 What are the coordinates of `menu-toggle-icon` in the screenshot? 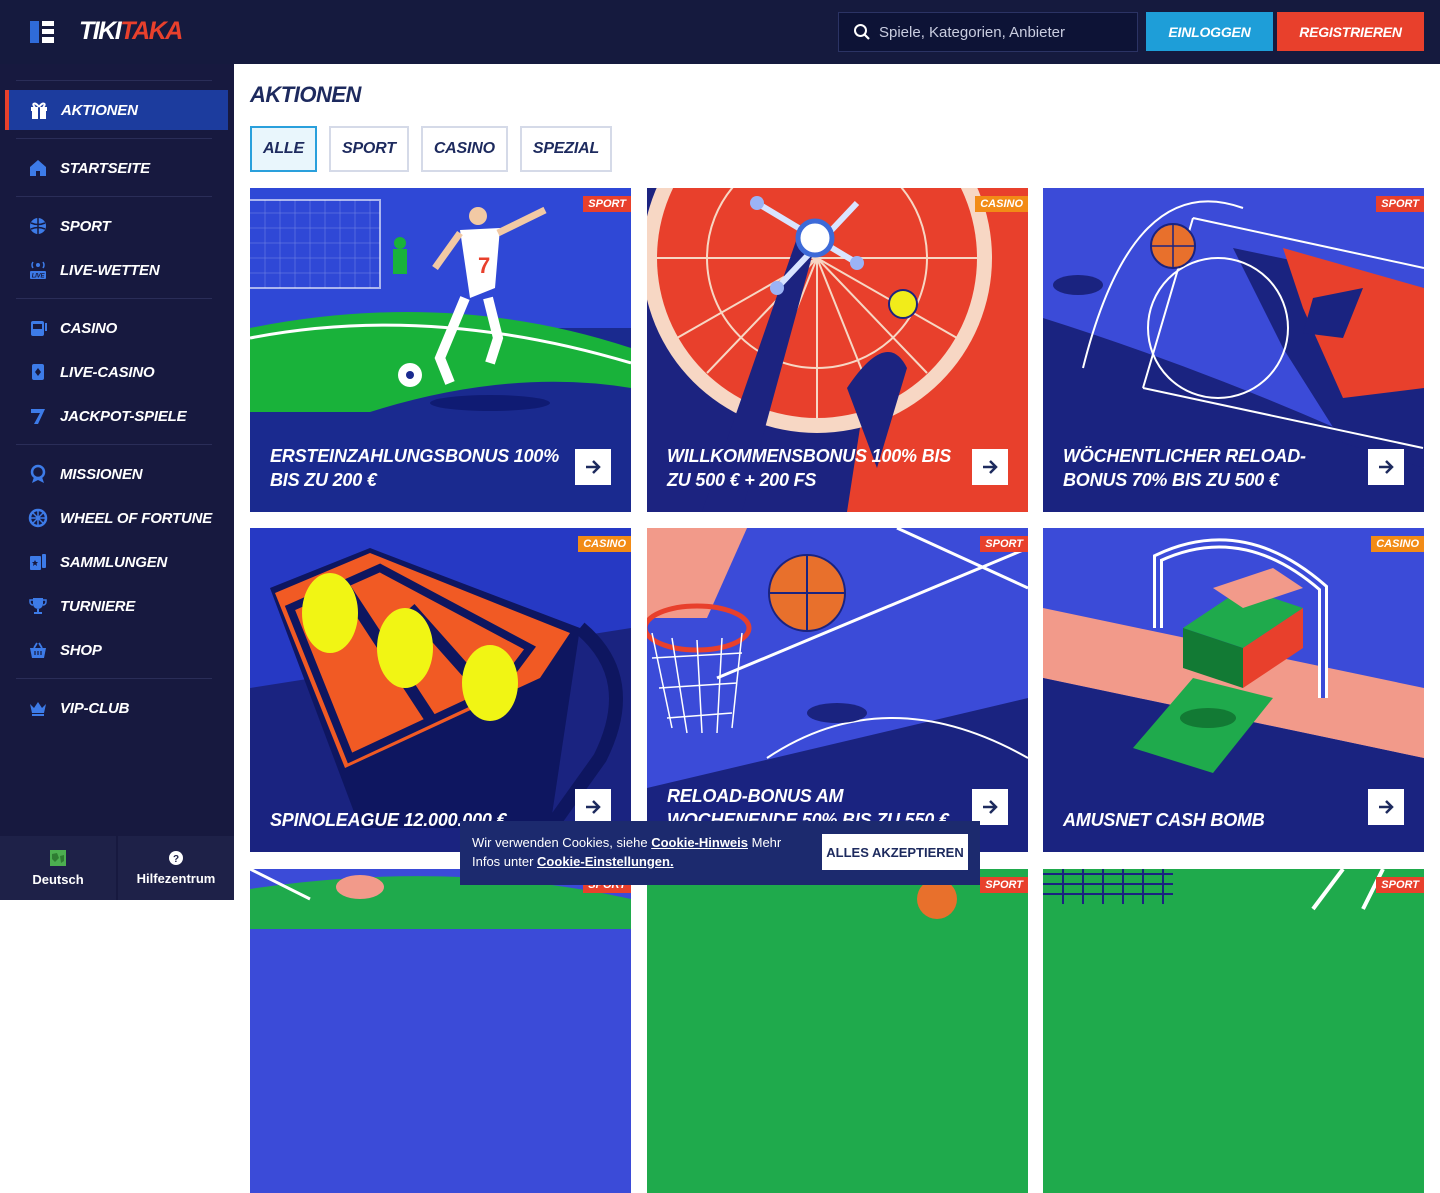 It's located at (42, 32).